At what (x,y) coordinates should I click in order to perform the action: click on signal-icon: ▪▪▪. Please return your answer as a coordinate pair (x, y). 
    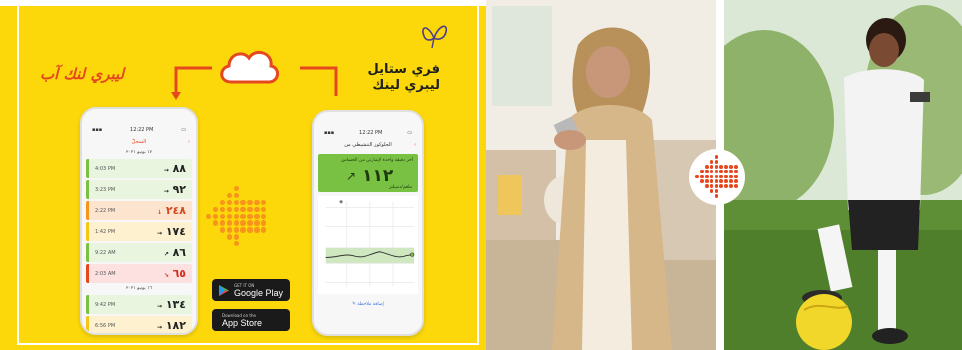
    Looking at the image, I should click on (97, 130).